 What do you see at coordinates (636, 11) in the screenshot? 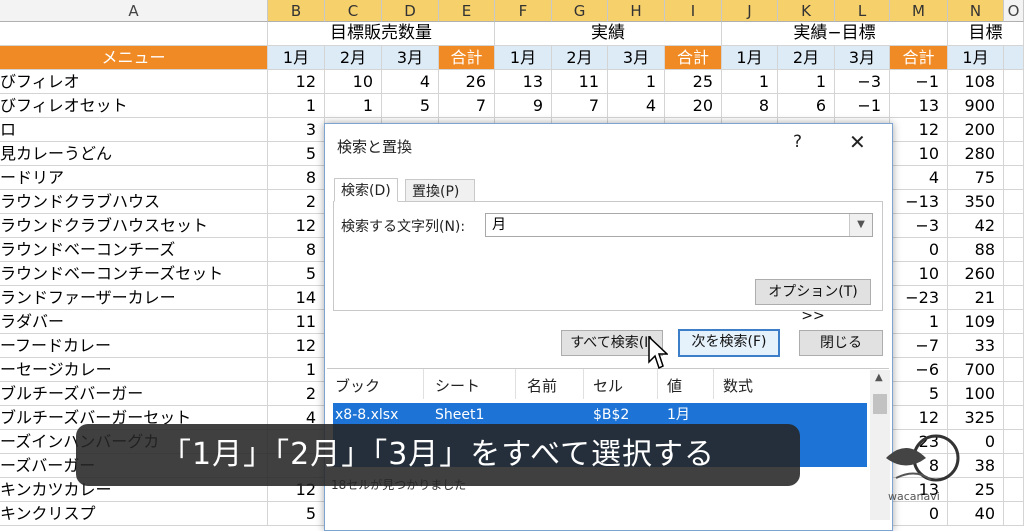
I see `column-header-h: H` at bounding box center [636, 11].